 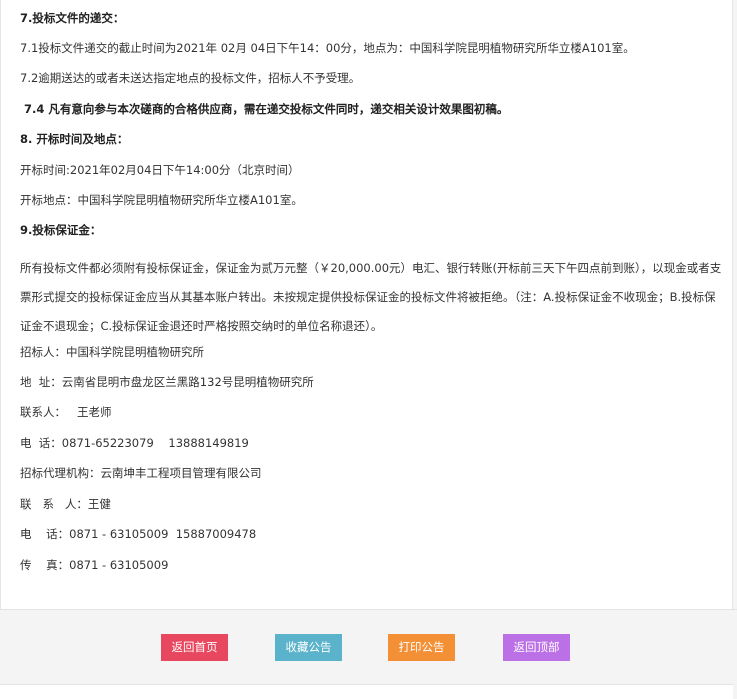 What do you see at coordinates (194, 647) in the screenshot?
I see `back-home-button: 返回首页` at bounding box center [194, 647].